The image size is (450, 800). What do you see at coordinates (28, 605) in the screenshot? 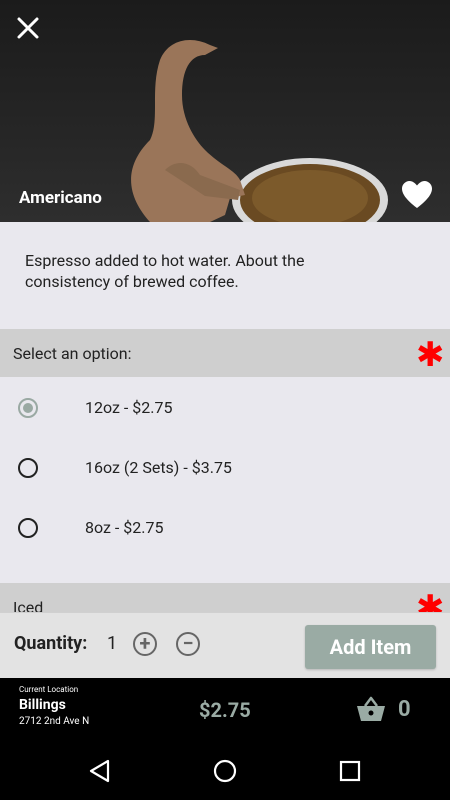
I see `section-label: Iced` at bounding box center [28, 605].